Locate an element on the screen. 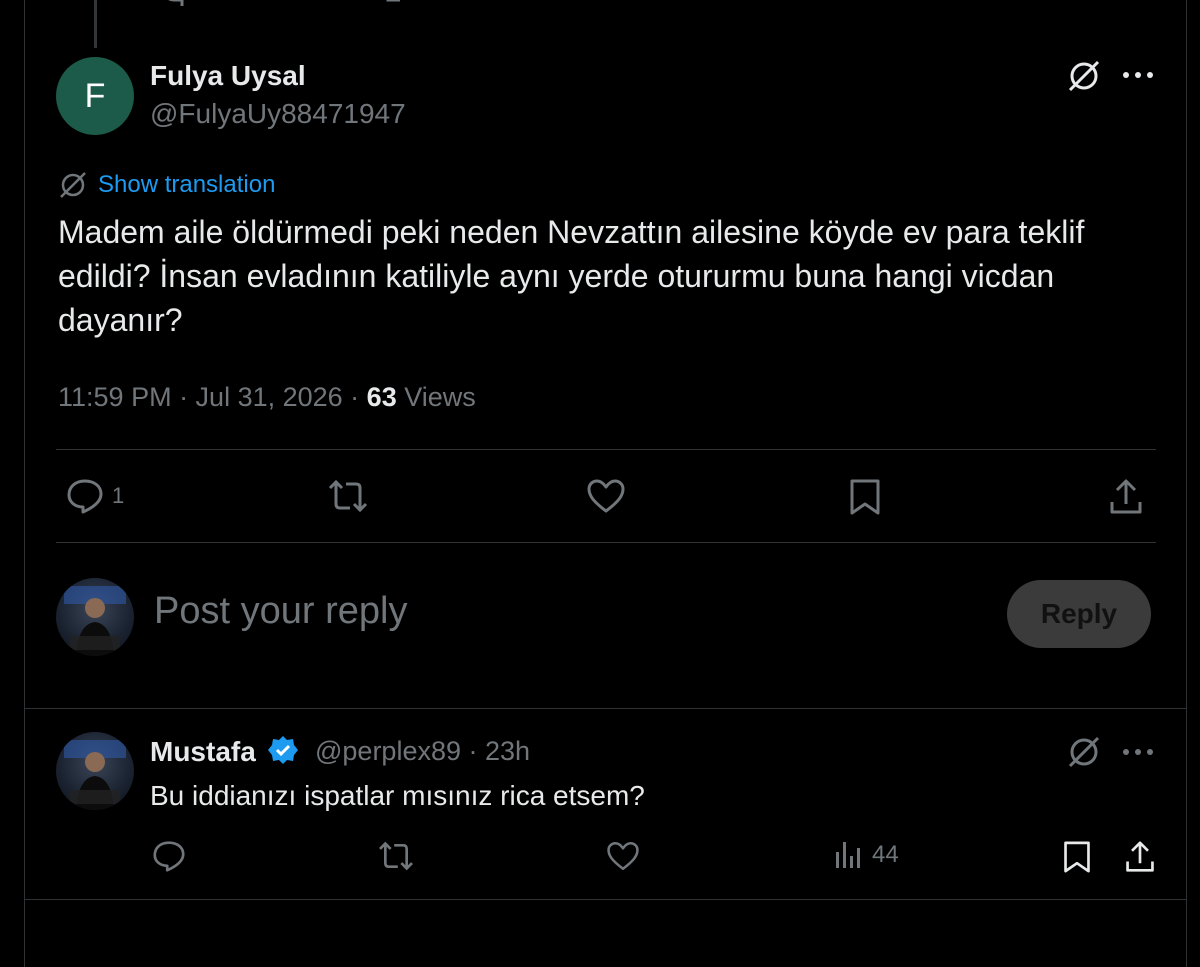  retweet-action is located at coordinates (348, 496).